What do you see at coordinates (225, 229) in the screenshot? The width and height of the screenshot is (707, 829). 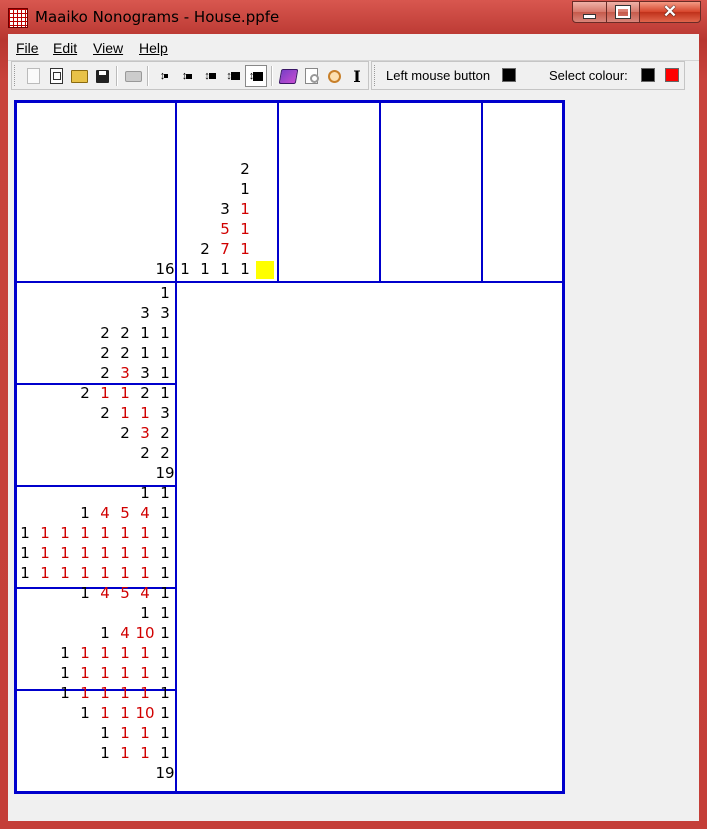 I see `column-clue-number: 5` at bounding box center [225, 229].